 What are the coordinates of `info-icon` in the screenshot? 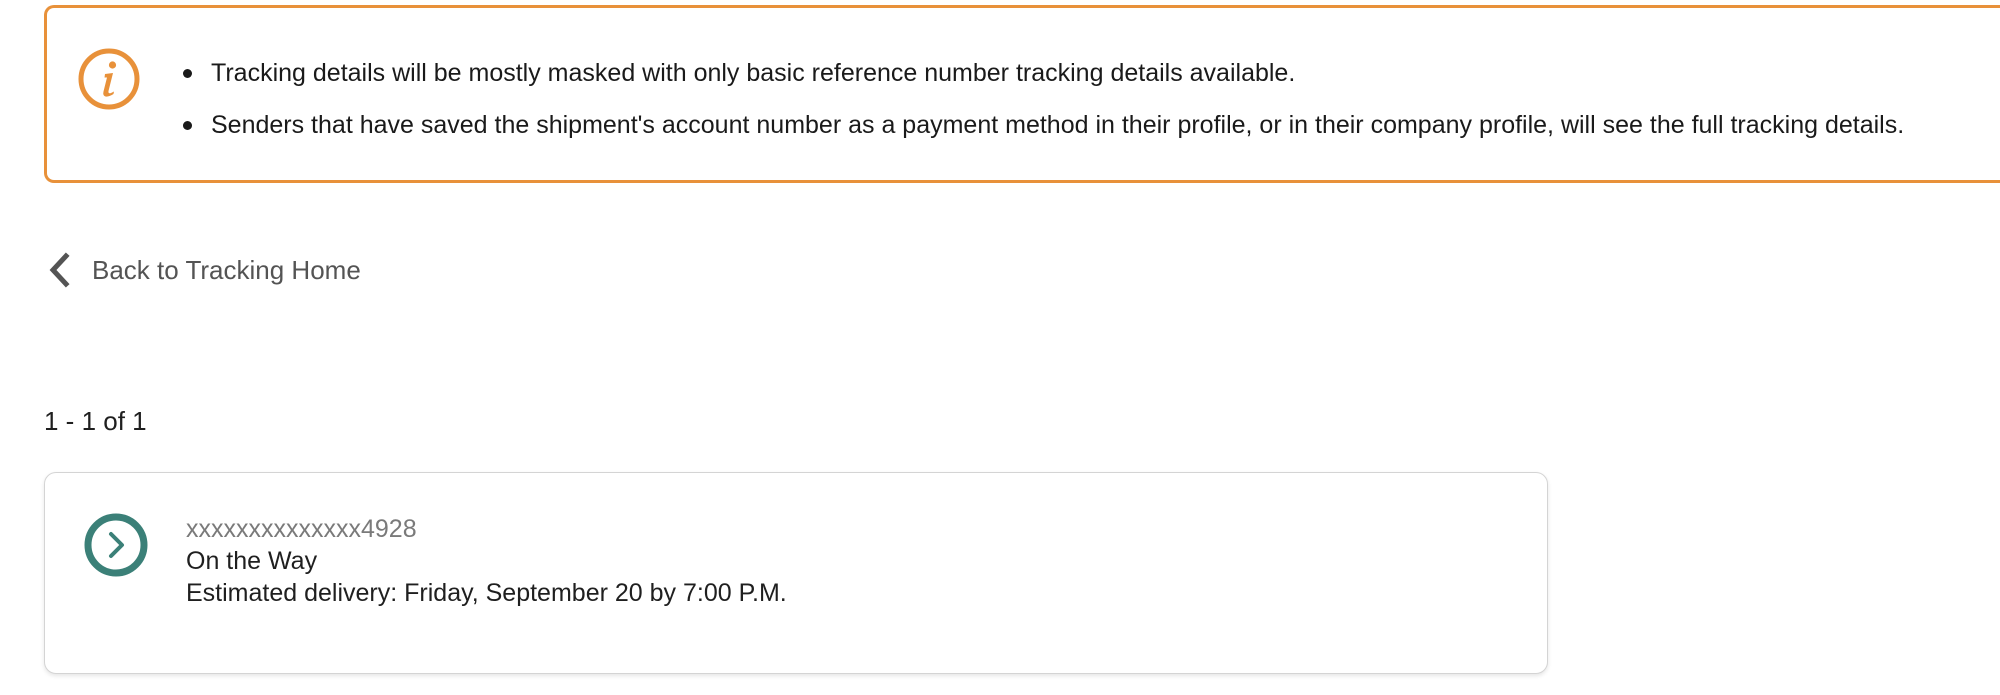 It's located at (109, 79).